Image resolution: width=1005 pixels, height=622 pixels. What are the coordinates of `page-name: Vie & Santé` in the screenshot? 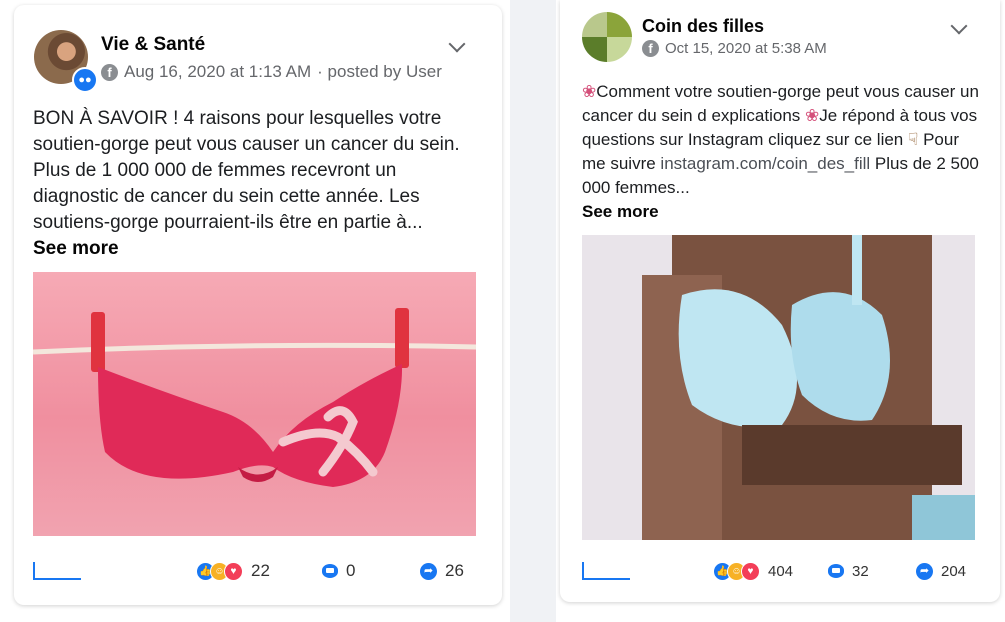 It's located at (153, 45).